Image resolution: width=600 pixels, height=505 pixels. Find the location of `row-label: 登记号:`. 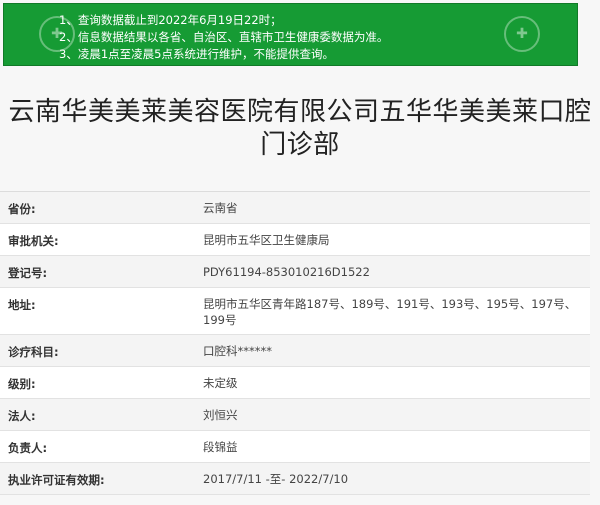

row-label: 登记号: is located at coordinates (28, 273).